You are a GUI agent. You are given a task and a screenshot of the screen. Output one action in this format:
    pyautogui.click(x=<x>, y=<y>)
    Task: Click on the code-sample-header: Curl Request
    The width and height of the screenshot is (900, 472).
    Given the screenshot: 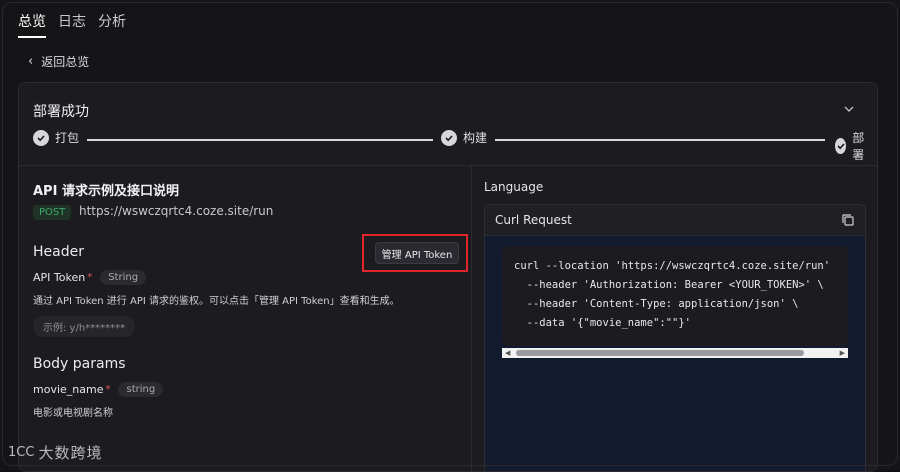 What is the action you would take?
    pyautogui.click(x=675, y=220)
    